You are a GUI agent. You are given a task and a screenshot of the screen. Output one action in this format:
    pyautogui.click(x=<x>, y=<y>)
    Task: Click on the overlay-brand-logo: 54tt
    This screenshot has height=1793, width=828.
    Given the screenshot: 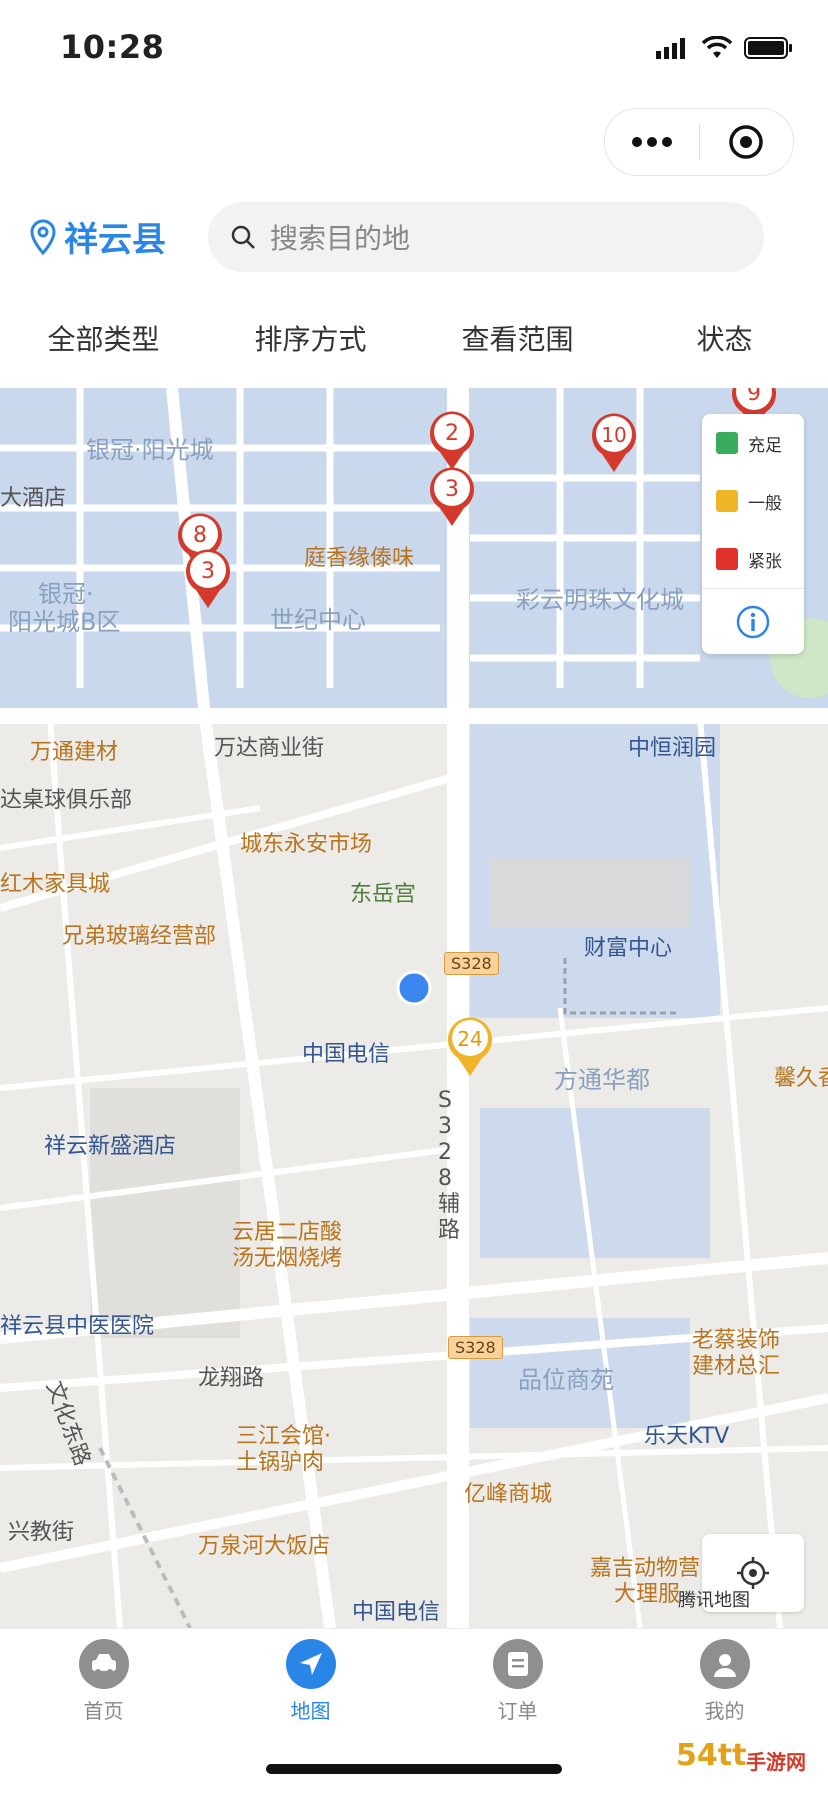 What is the action you would take?
    pyautogui.click(x=711, y=1755)
    